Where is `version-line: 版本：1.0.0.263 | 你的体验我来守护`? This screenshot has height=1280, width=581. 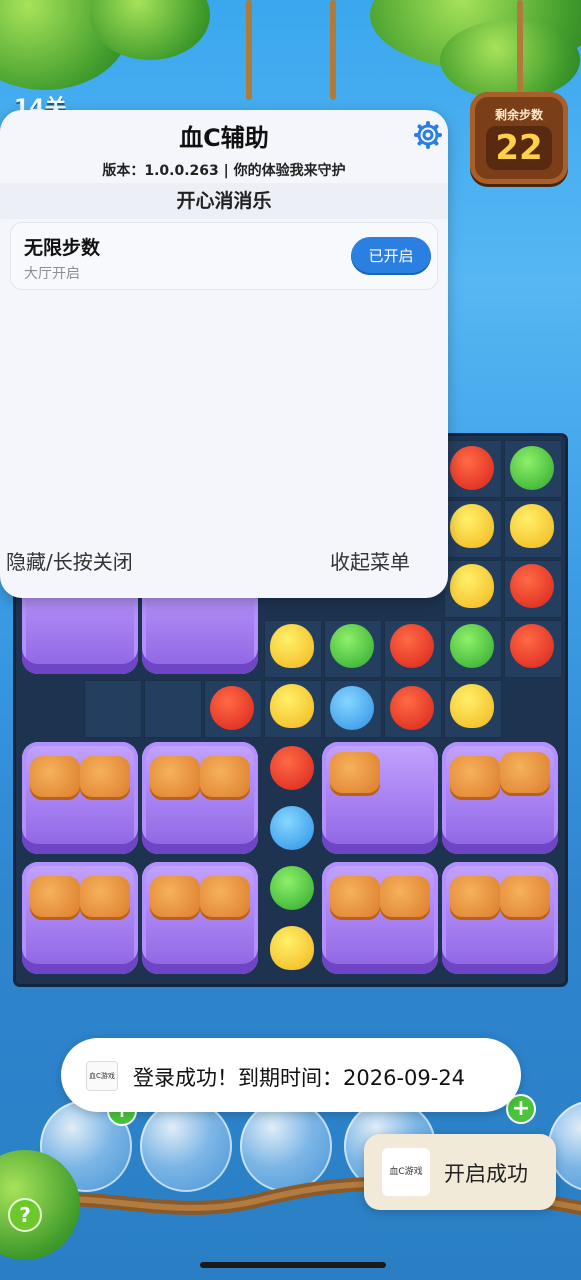 version-line: 版本：1.0.0.263 | 你的体验我来守护 is located at coordinates (224, 171).